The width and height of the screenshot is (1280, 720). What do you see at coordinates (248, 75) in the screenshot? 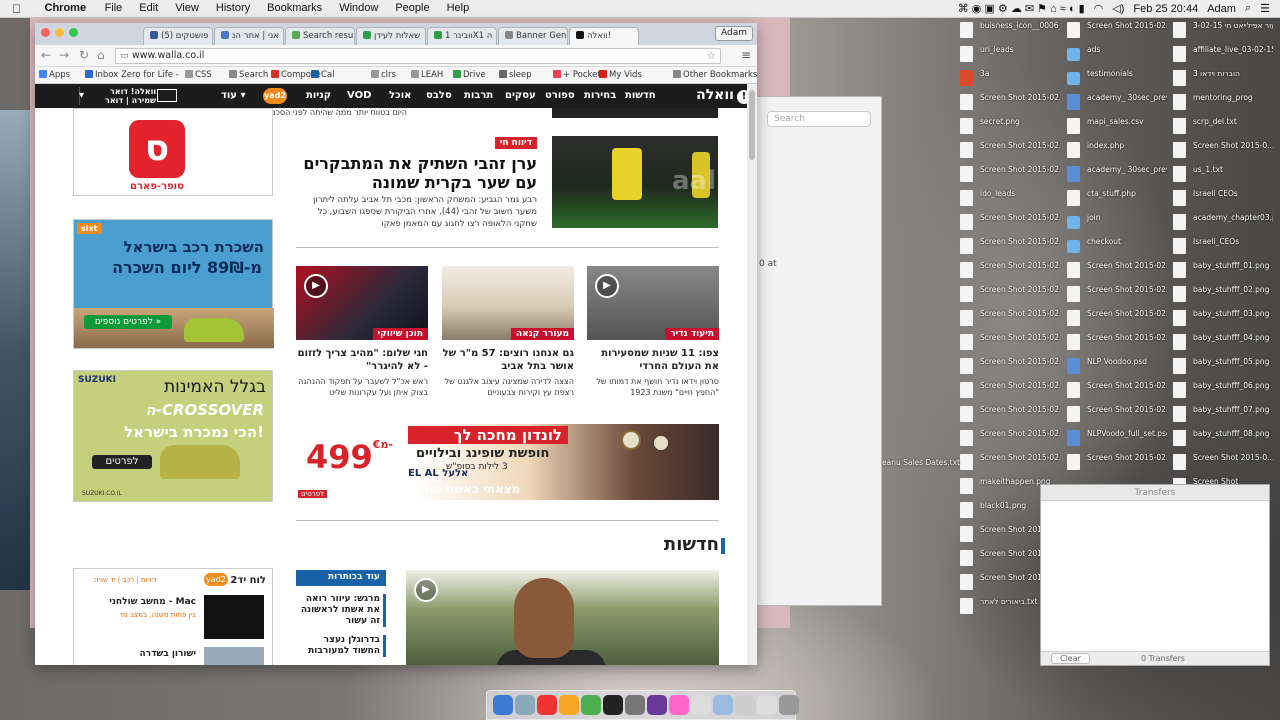
I see `bookmark-item: Search` at bounding box center [248, 75].